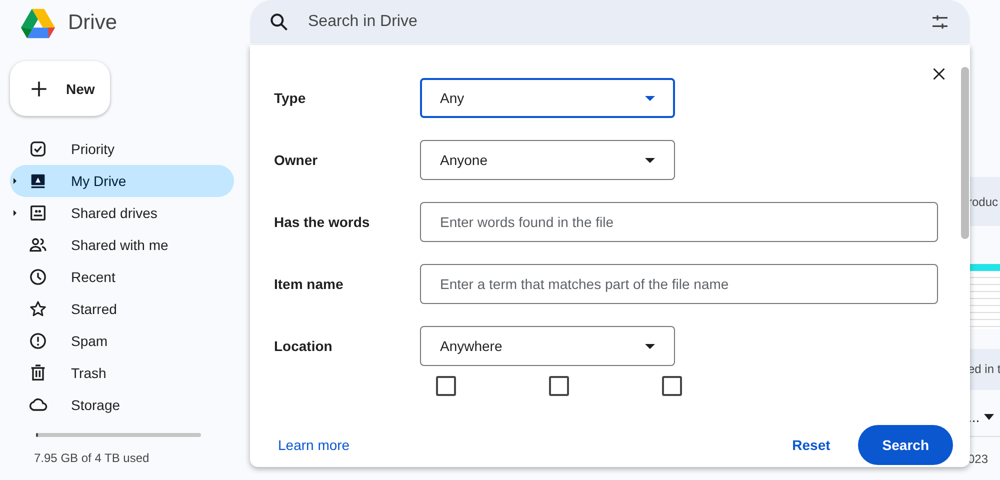 The image size is (1000, 480). I want to click on warning-icon, so click(38, 341).